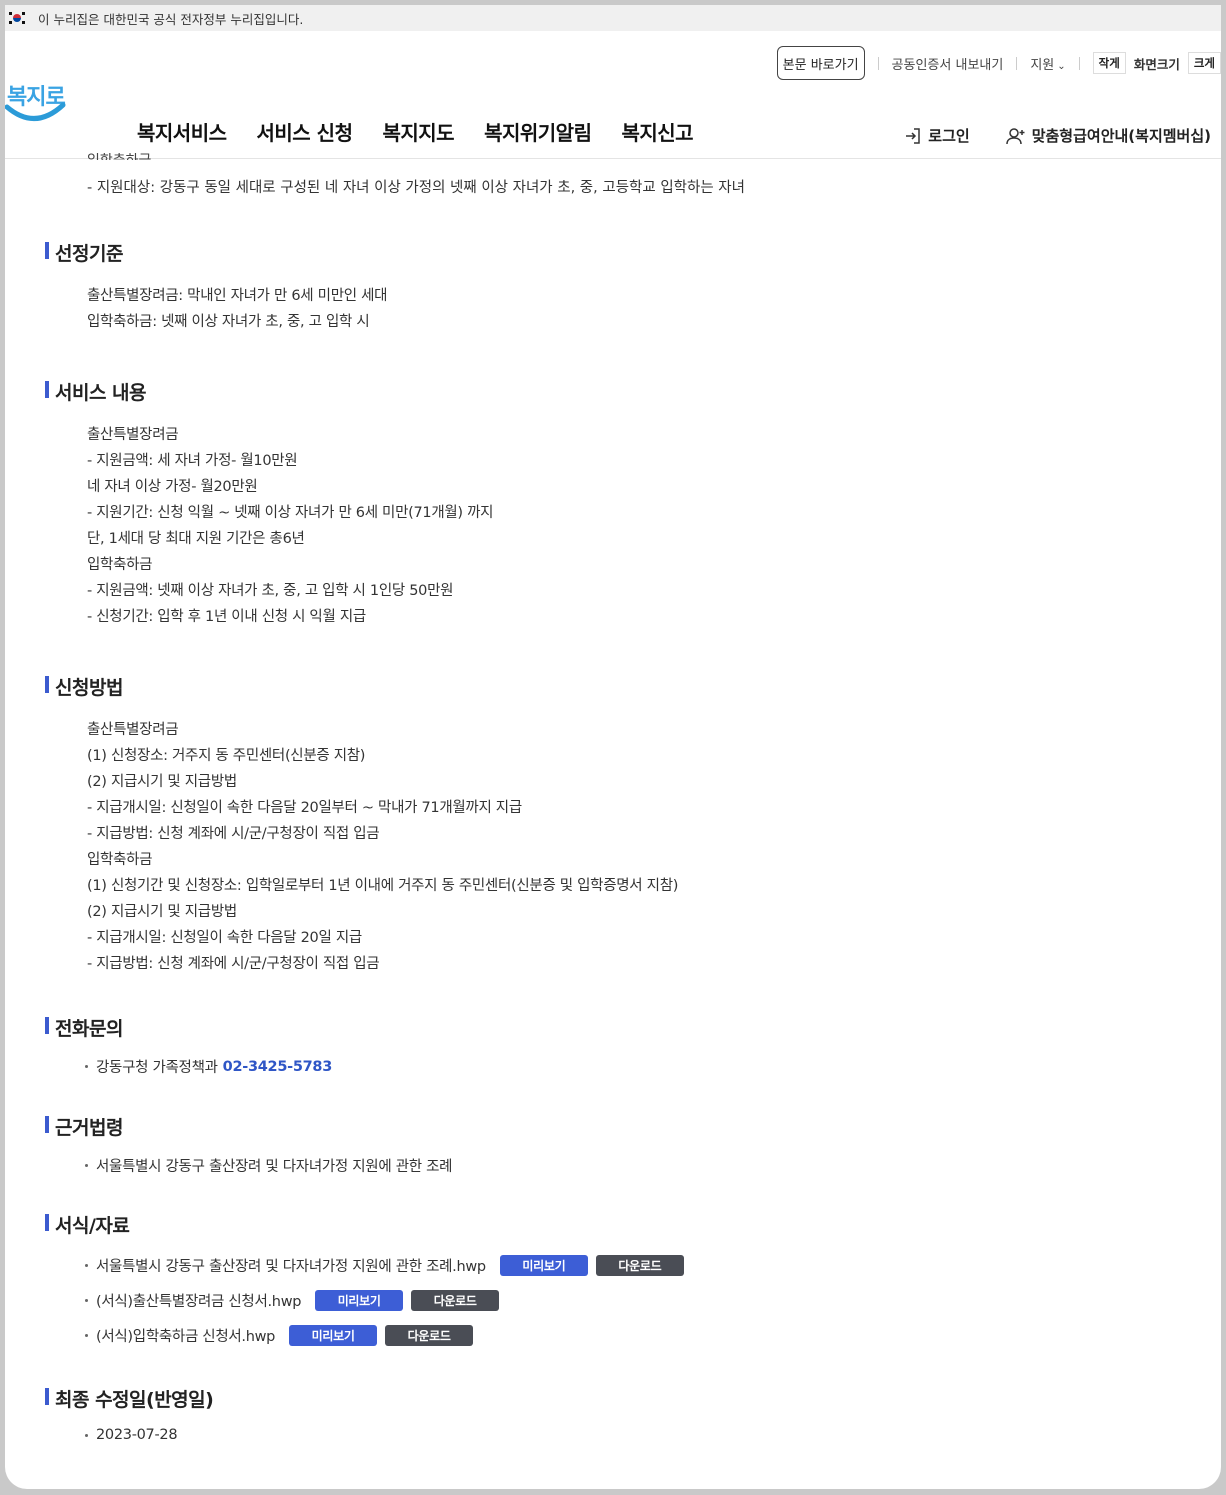 The width and height of the screenshot is (1226, 1495). I want to click on zoom-smaller-button: 작게, so click(1109, 63).